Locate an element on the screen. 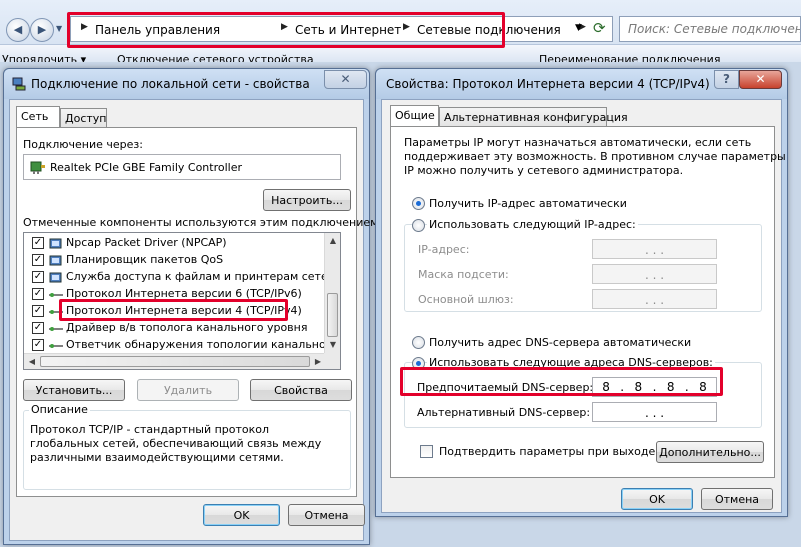 The width and height of the screenshot is (801, 547). default-gateway-dots: . . . is located at coordinates (654, 300).